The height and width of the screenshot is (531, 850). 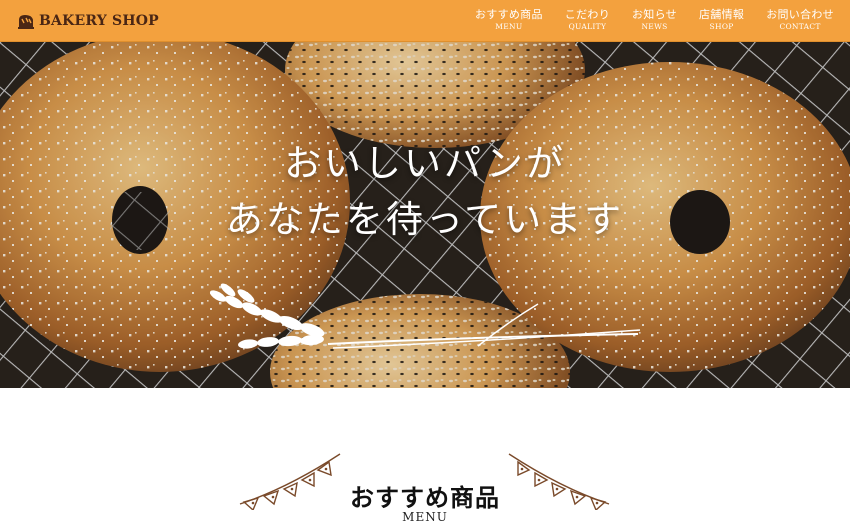 What do you see at coordinates (800, 14) in the screenshot?
I see `nav-item-label: お問い合わせ` at bounding box center [800, 14].